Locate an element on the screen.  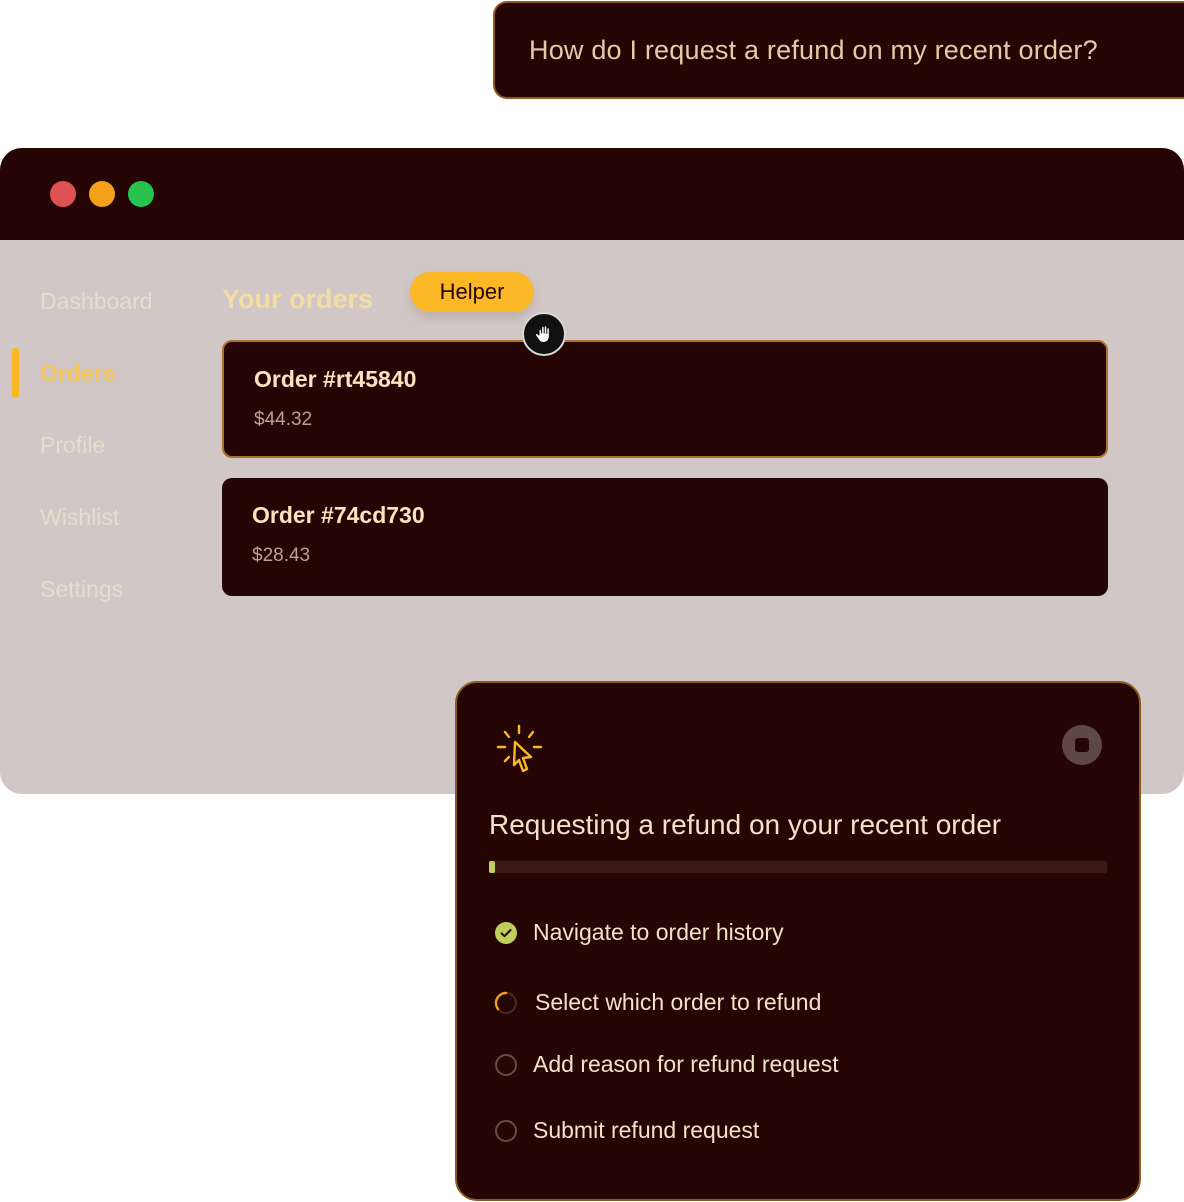
stop-icon is located at coordinates (1082, 745).